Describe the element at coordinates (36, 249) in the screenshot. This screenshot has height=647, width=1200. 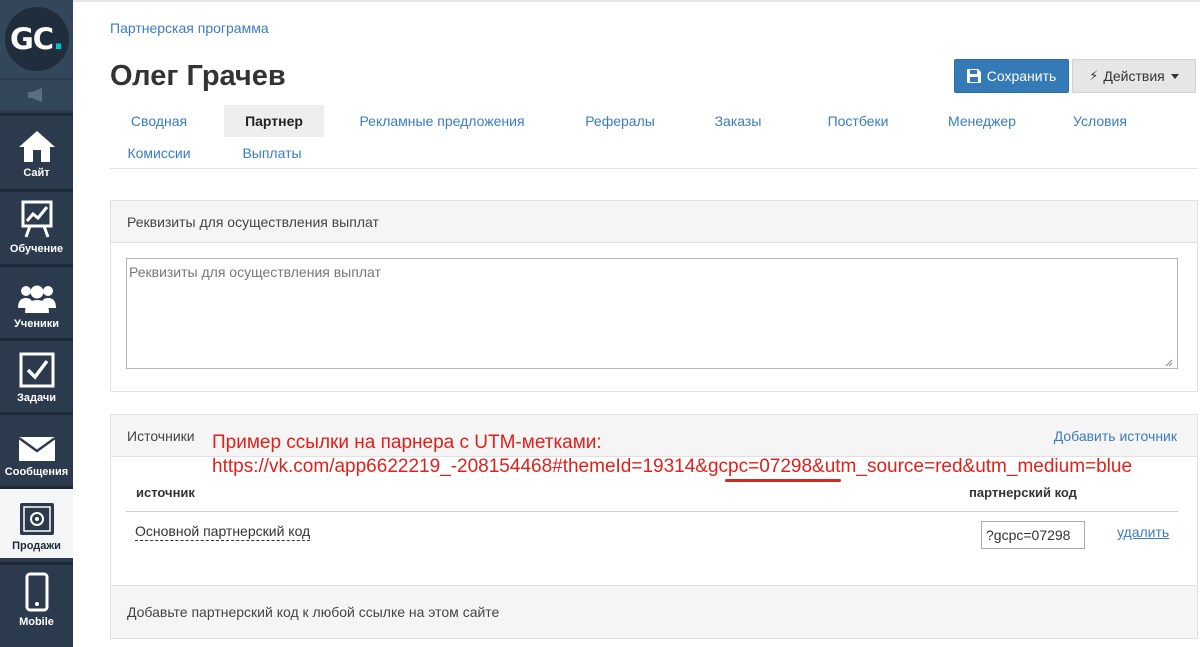
I see `sidebar-item-label: Обучение` at that location.